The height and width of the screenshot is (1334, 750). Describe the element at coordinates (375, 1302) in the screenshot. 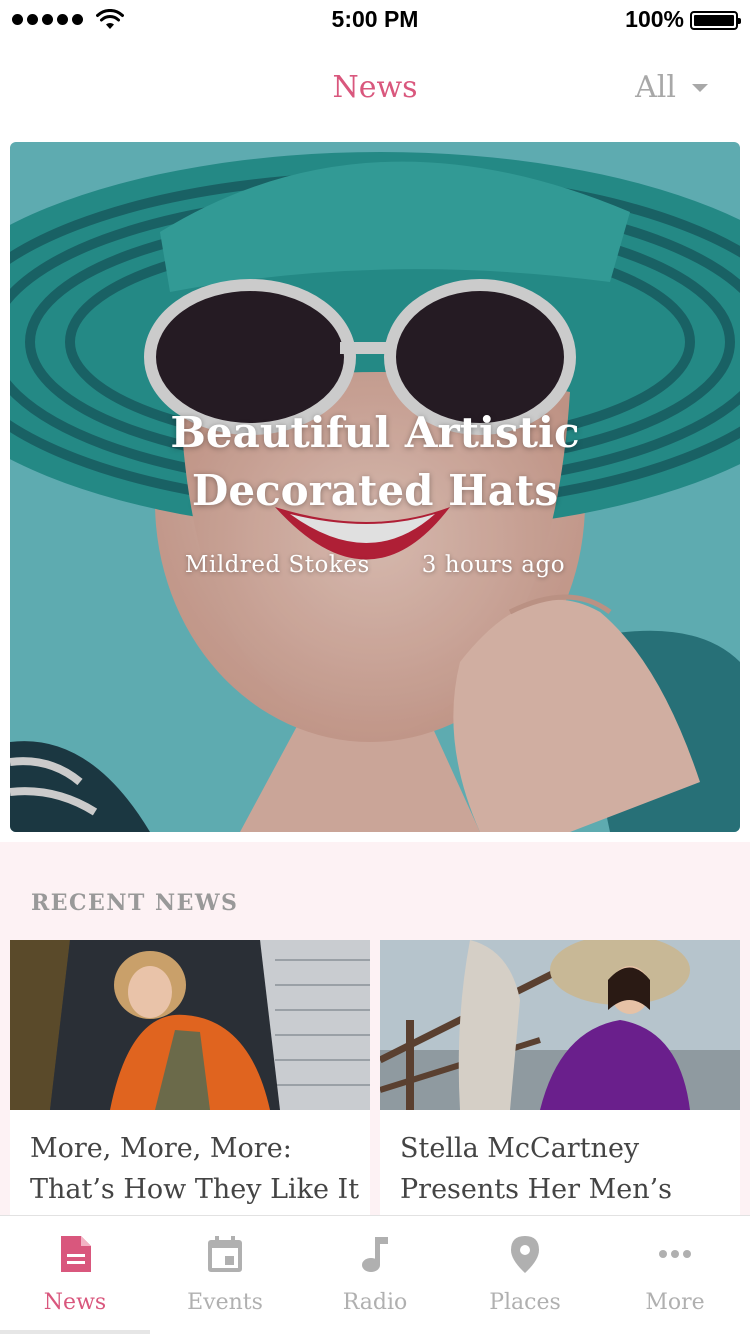

I see `tab-label: Radio` at that location.